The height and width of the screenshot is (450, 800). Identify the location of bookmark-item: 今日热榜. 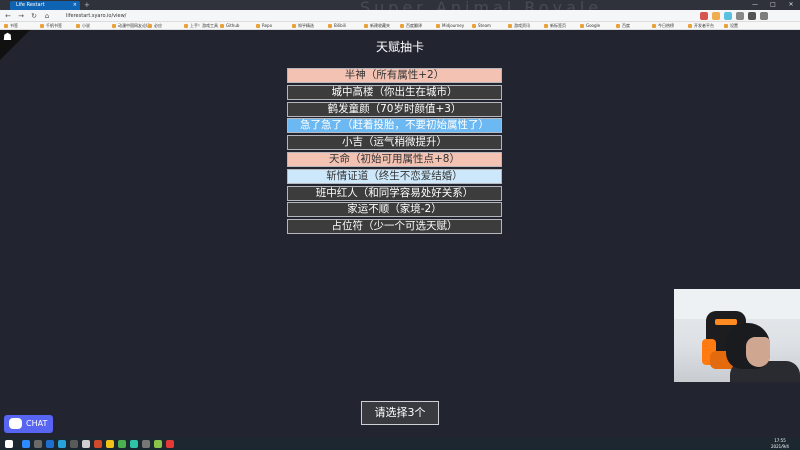
(663, 26).